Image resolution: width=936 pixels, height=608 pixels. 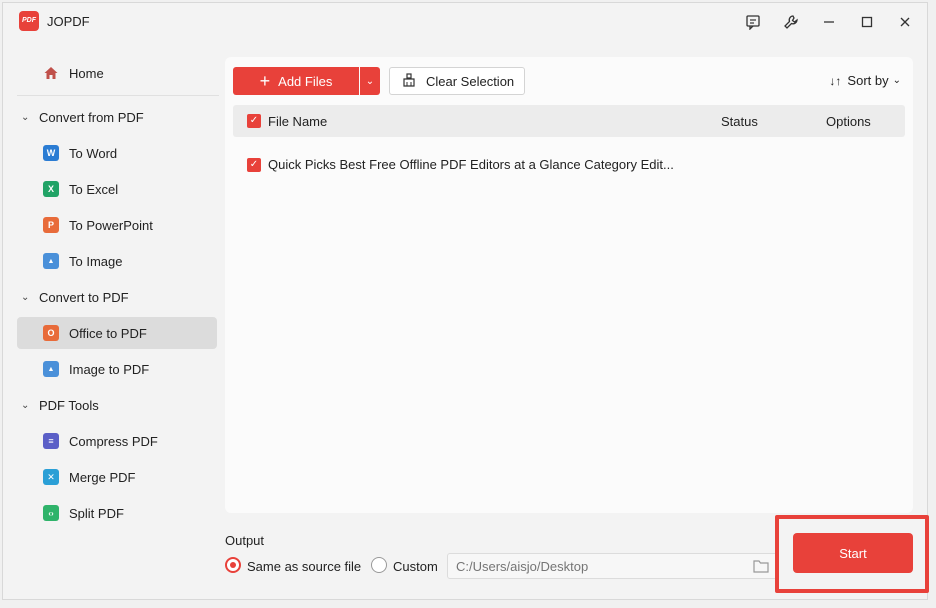 I want to click on sort-by-button: ↓↑ Sort by ⌄, so click(x=865, y=80).